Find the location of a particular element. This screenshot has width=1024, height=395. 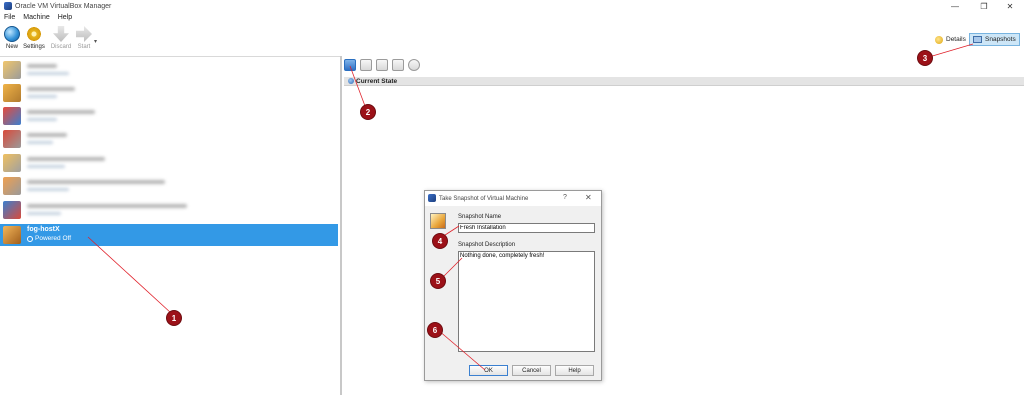

callout-3: 3 is located at coordinates (925, 58).